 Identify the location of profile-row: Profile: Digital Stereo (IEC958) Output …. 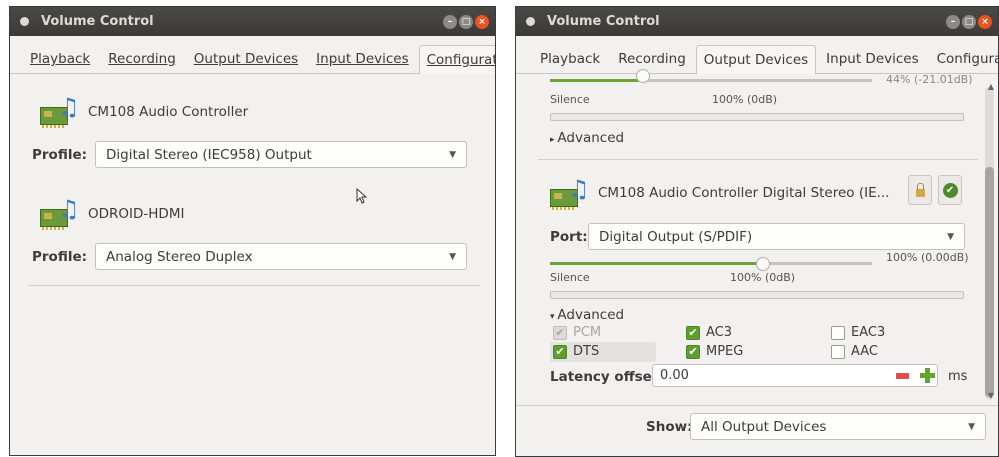
(250, 154).